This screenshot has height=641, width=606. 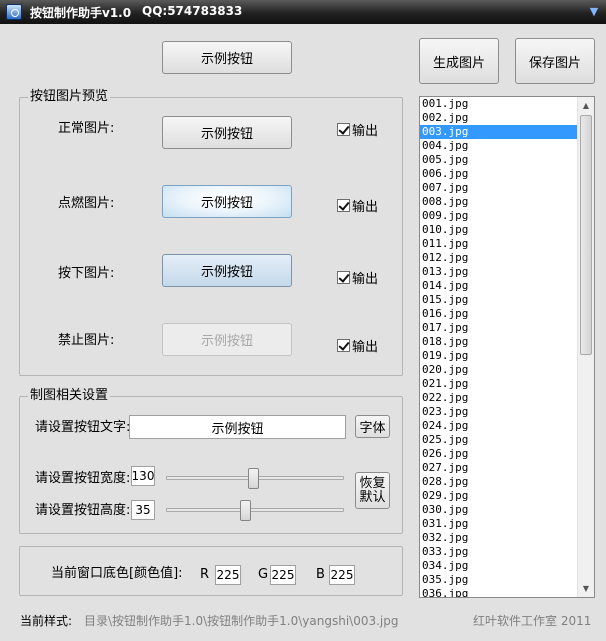 What do you see at coordinates (227, 201) in the screenshot?
I see `hover-preview-button: 示例按钮` at bounding box center [227, 201].